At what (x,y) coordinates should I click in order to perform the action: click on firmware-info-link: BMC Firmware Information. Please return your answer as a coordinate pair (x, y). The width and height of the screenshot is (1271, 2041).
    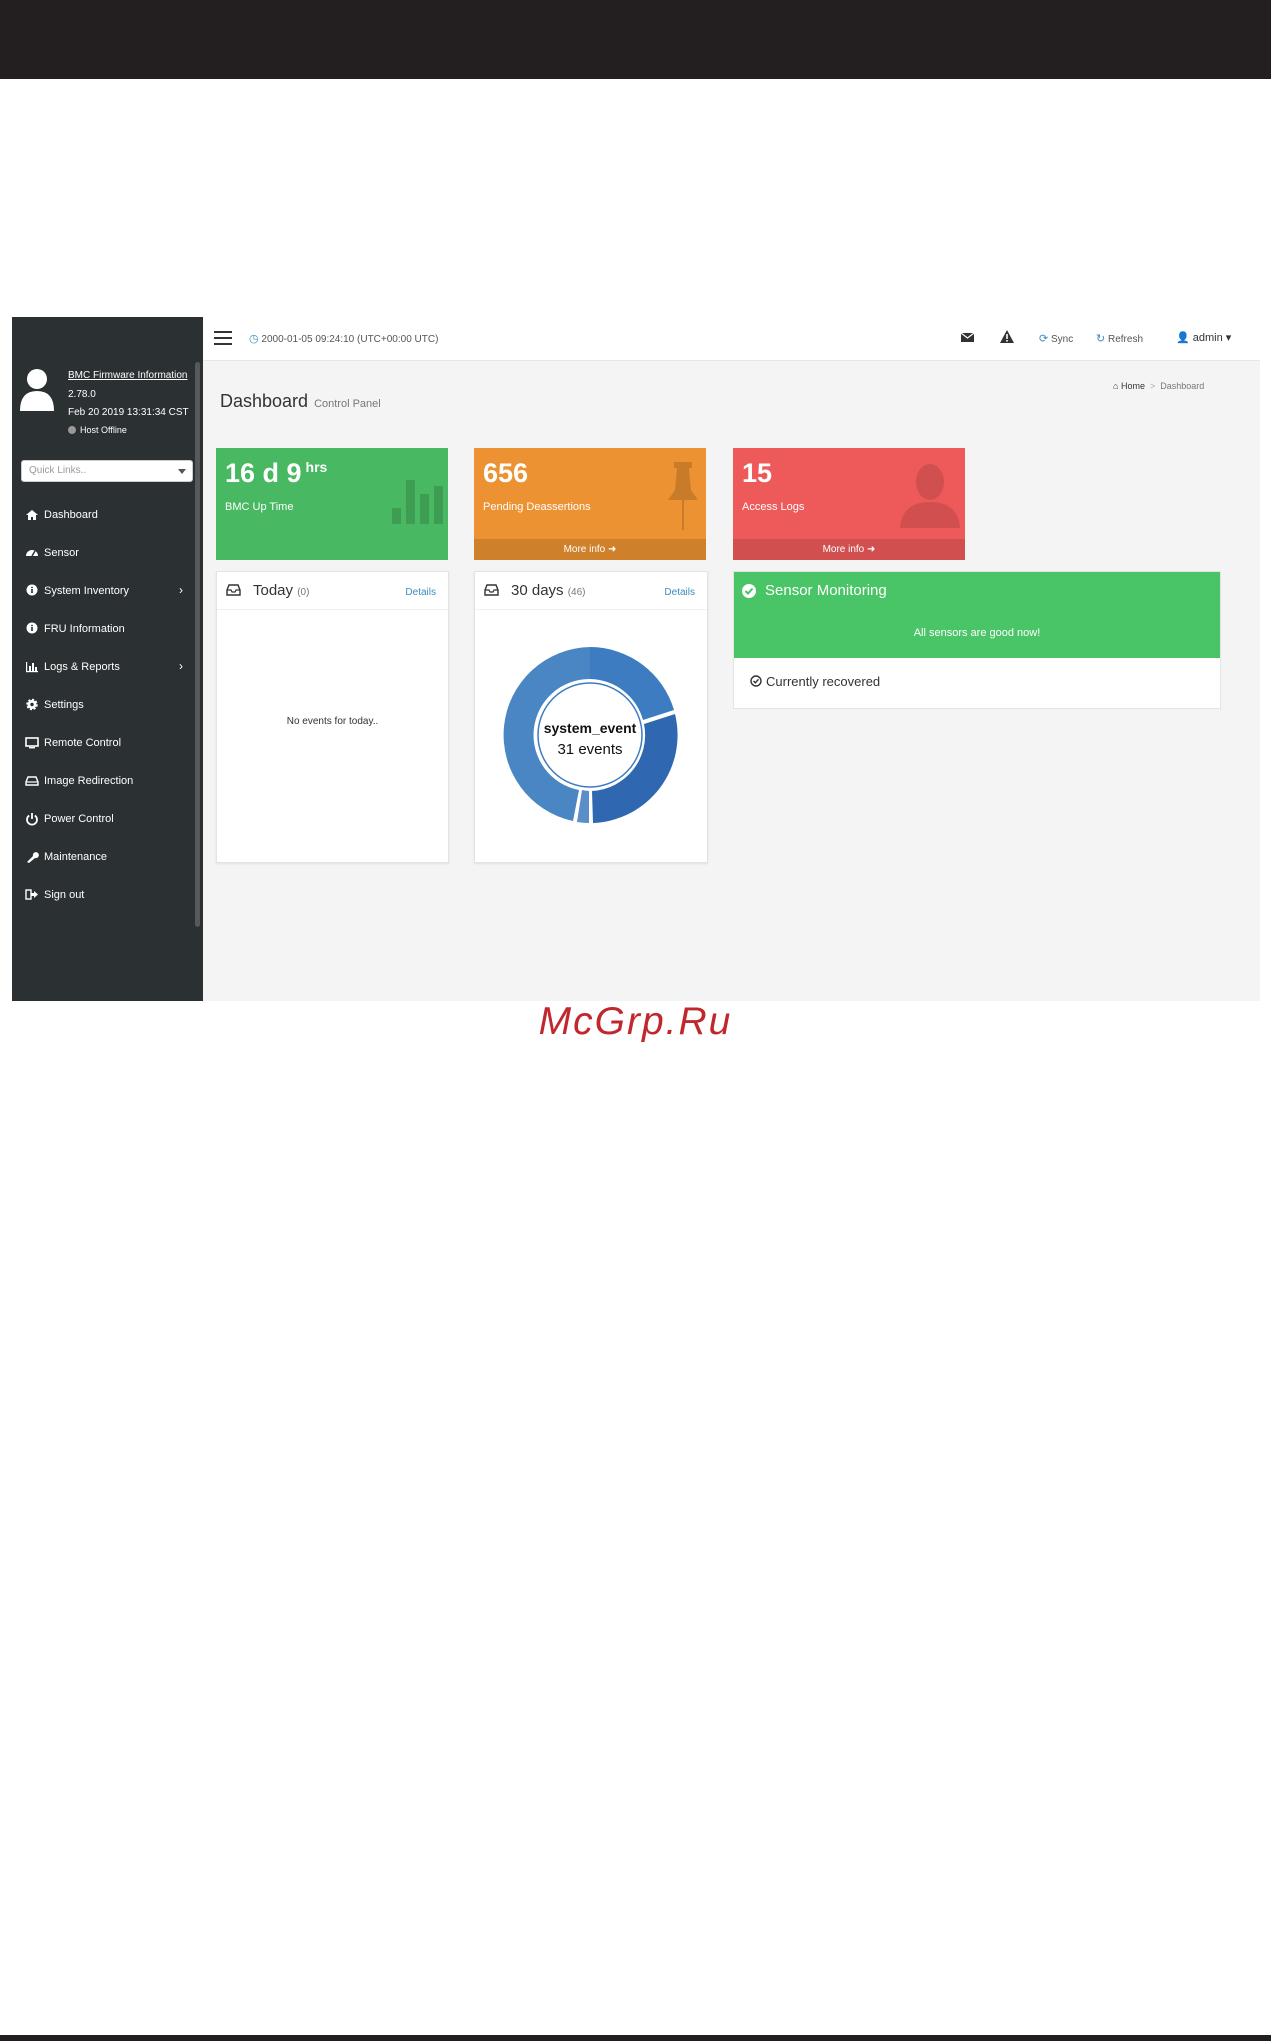
    Looking at the image, I should click on (127, 375).